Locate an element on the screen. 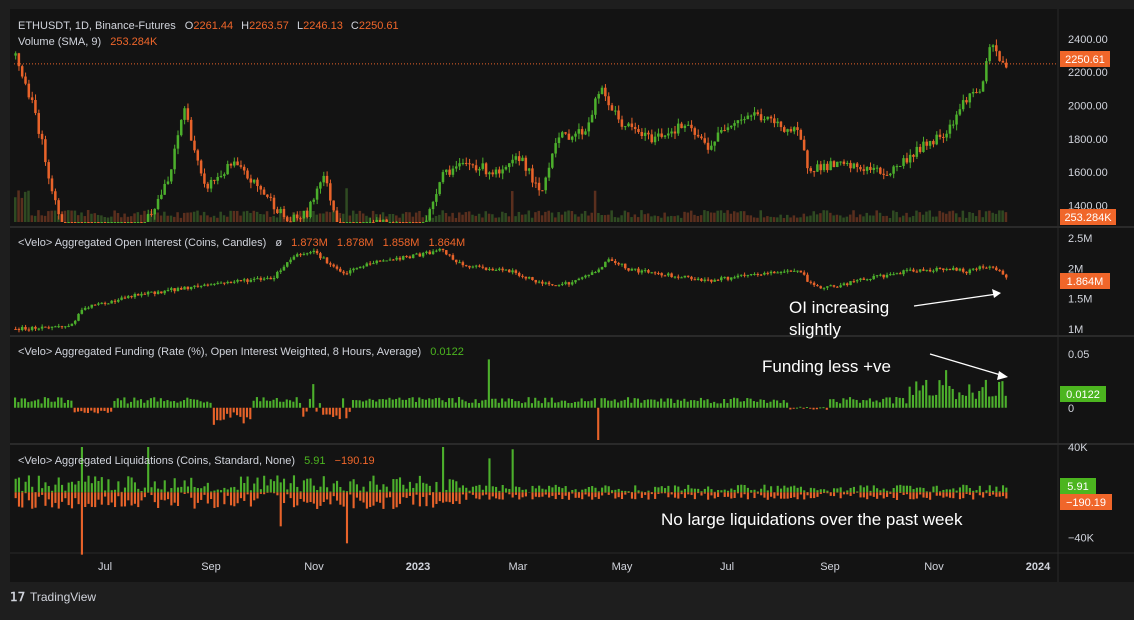 The height and width of the screenshot is (620, 1134). volume-legend: Volume (SMA, 9) 253.284K is located at coordinates (88, 42).